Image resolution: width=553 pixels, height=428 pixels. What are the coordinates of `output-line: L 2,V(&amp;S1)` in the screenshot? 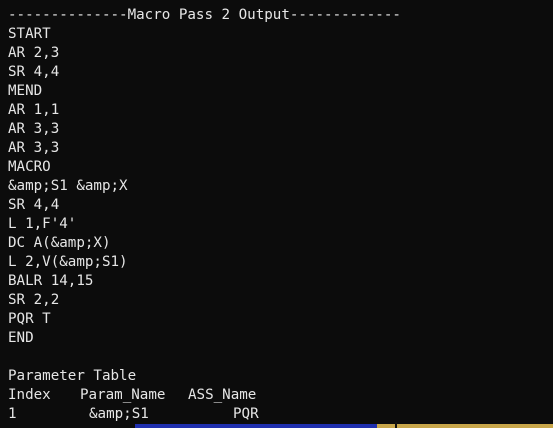 It's located at (68, 262).